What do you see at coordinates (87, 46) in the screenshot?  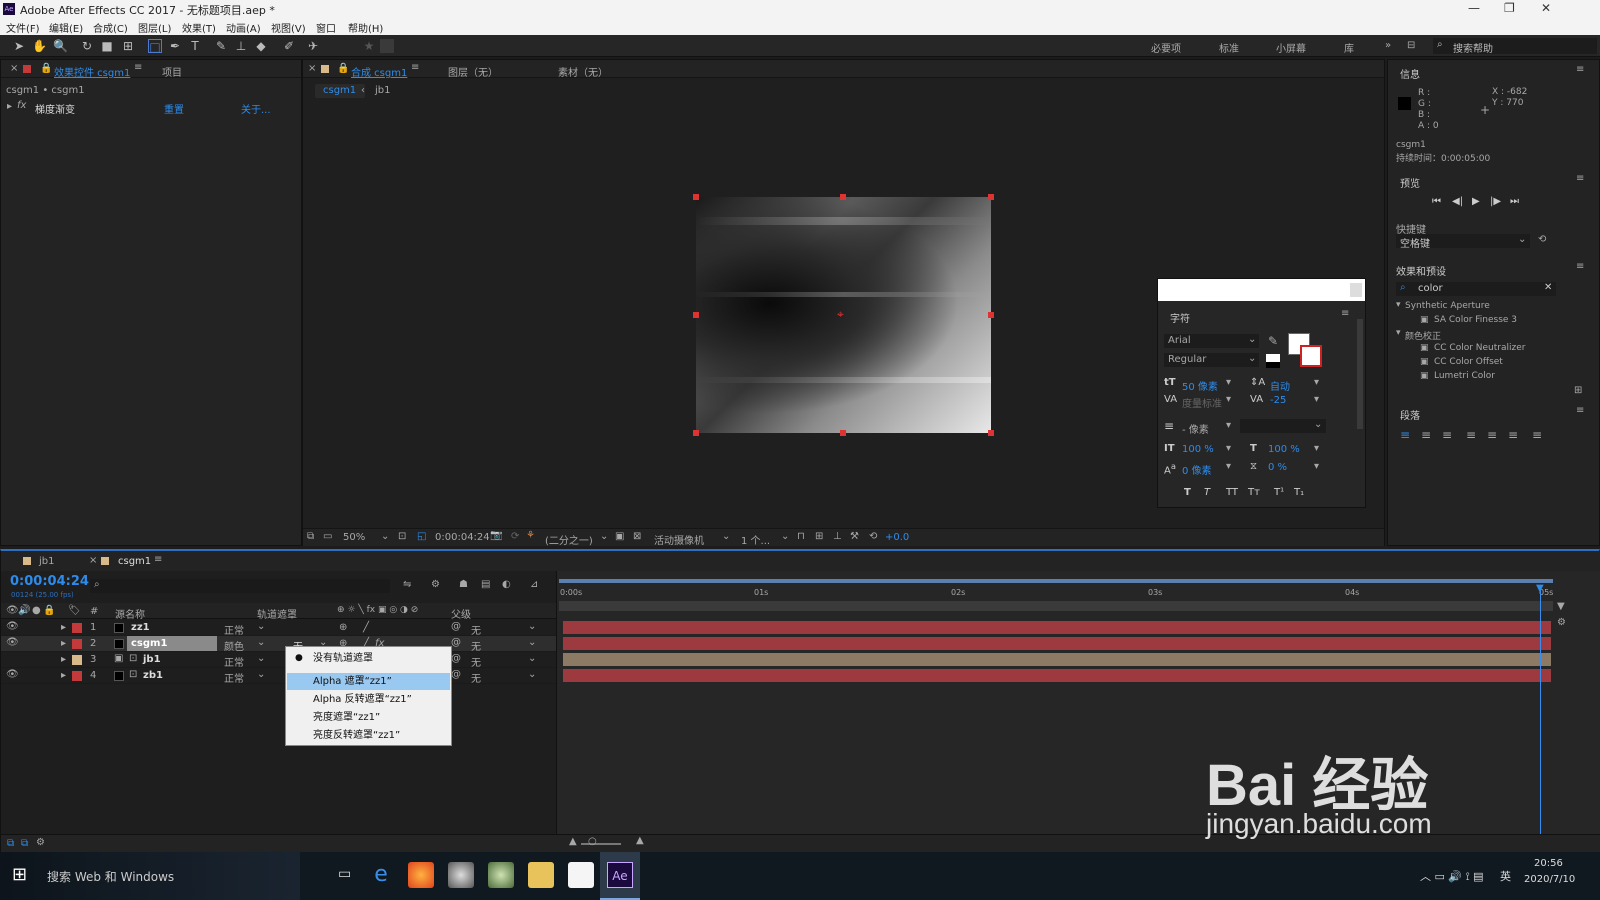 I see `rotate-tool-icon: ↻` at bounding box center [87, 46].